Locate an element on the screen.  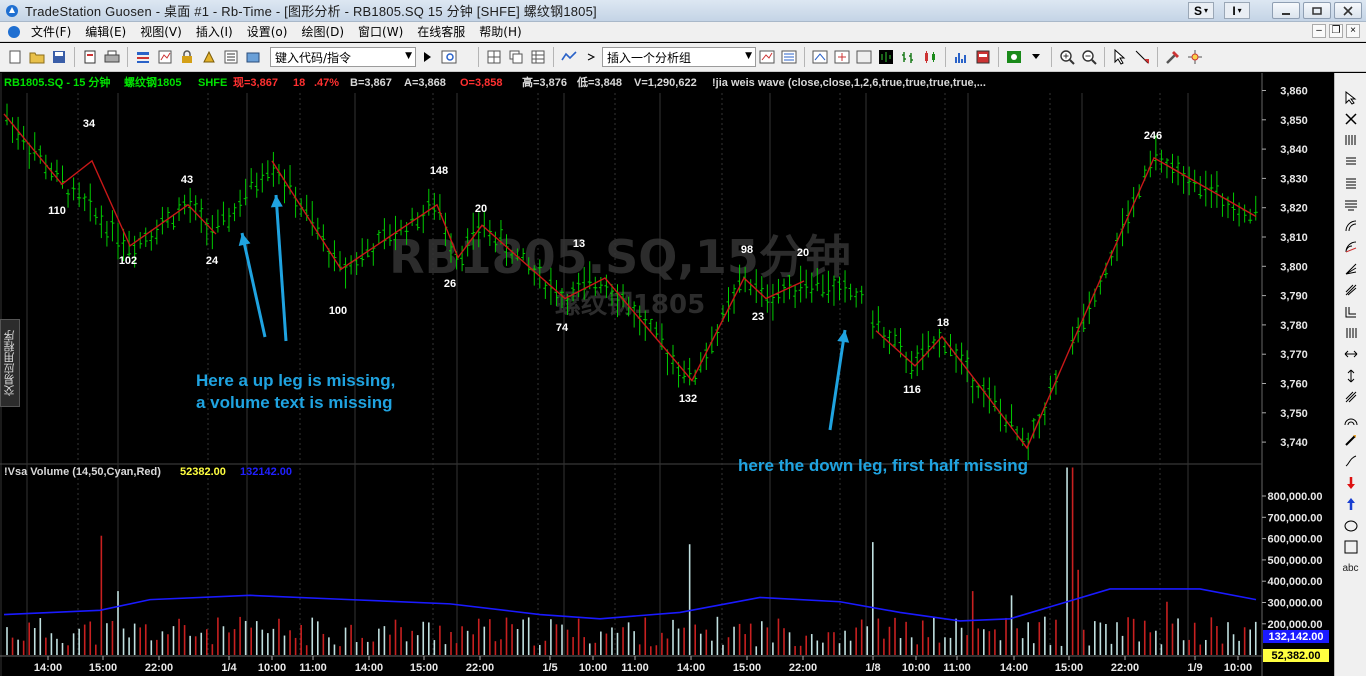
analysis-group-icon is located at coordinates (569, 57).